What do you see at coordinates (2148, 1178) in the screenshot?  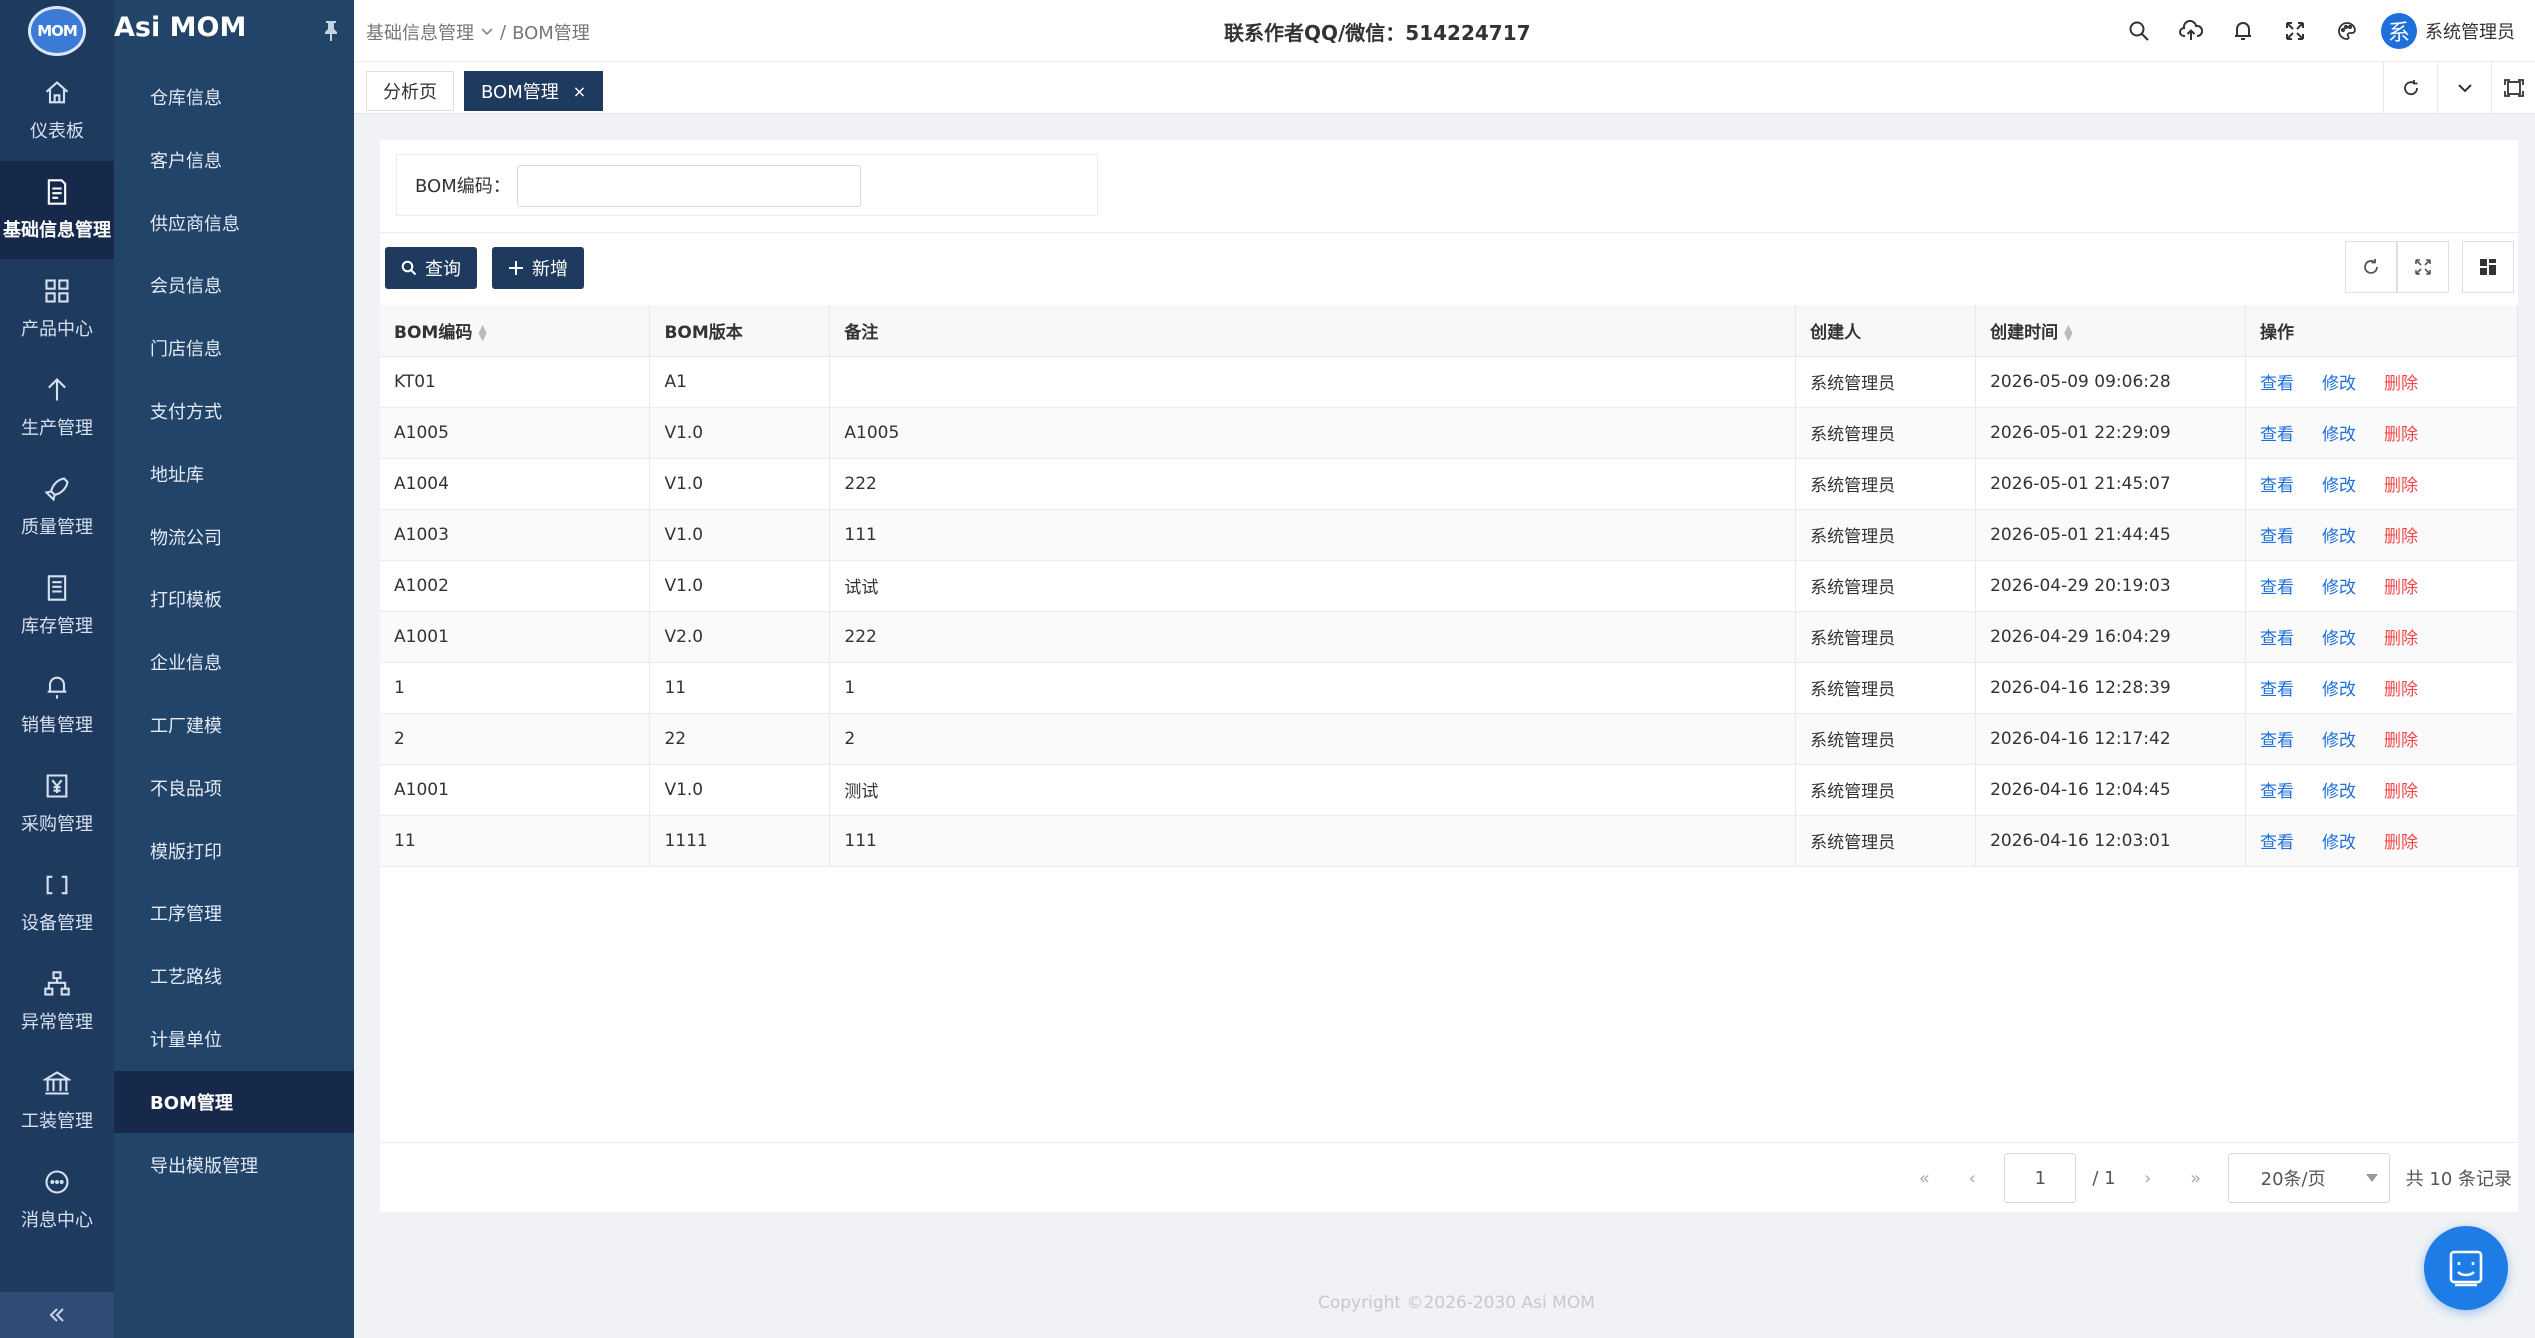 I see `next-page-icon: ›` at bounding box center [2148, 1178].